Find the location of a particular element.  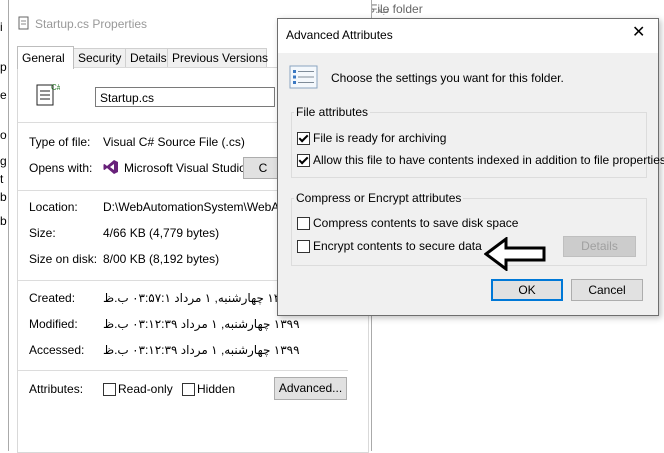

background-list-text: t is located at coordinates (2, 179).